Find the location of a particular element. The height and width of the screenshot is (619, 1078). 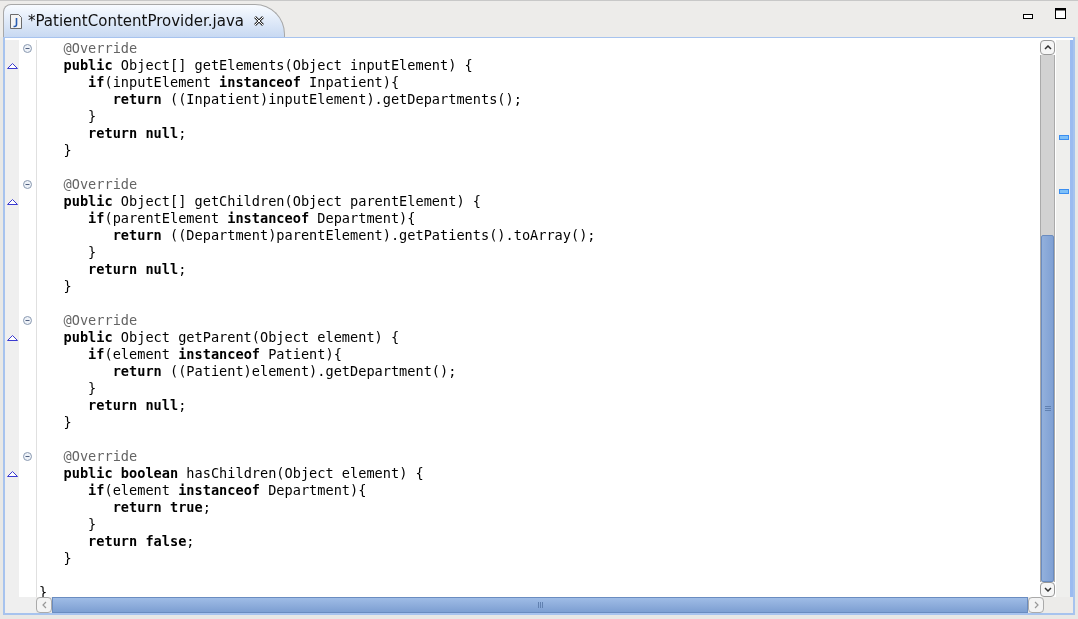

caret-left-icon is located at coordinates (44, 605).